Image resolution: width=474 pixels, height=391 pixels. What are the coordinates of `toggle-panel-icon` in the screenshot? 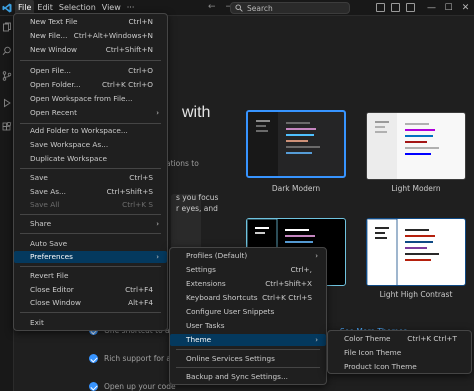 It's located at (395, 7).